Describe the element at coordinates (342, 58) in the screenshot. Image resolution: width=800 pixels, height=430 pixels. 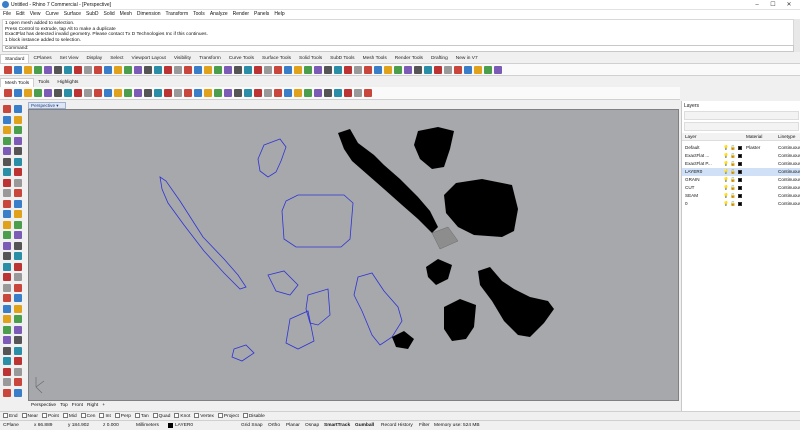
I see `tab-subd-tools: SubD Tools` at that location.